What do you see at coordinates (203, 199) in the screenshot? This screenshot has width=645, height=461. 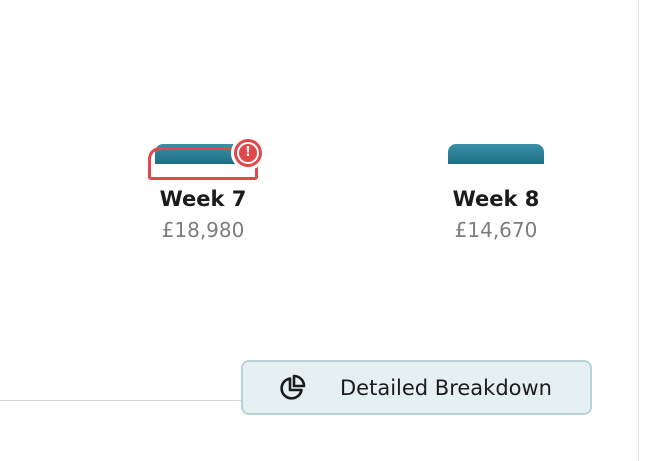 I see `week-label: Week 7` at bounding box center [203, 199].